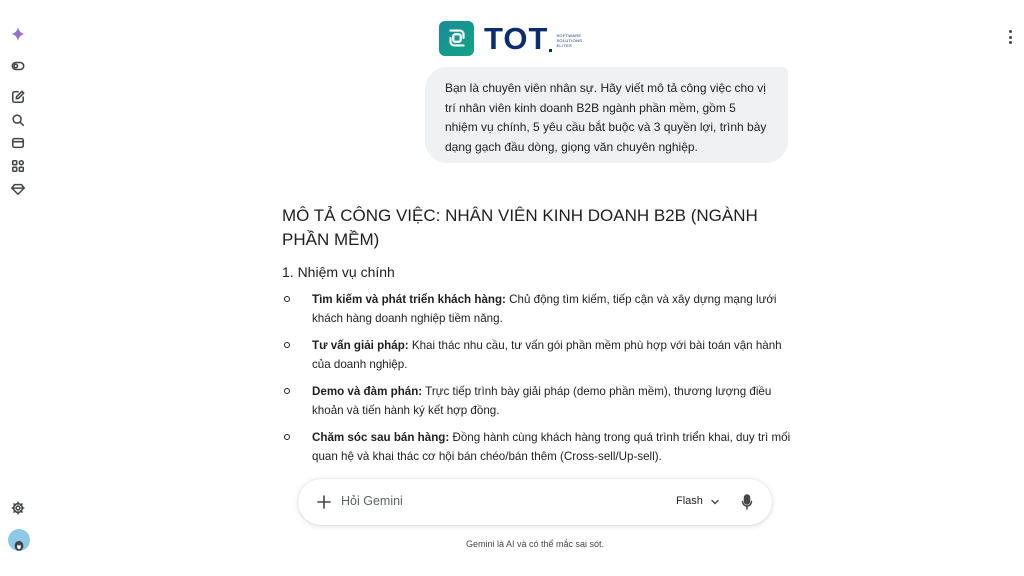 This screenshot has width=1024, height=576. I want to click on gemini-spark-icon, so click(18, 34).